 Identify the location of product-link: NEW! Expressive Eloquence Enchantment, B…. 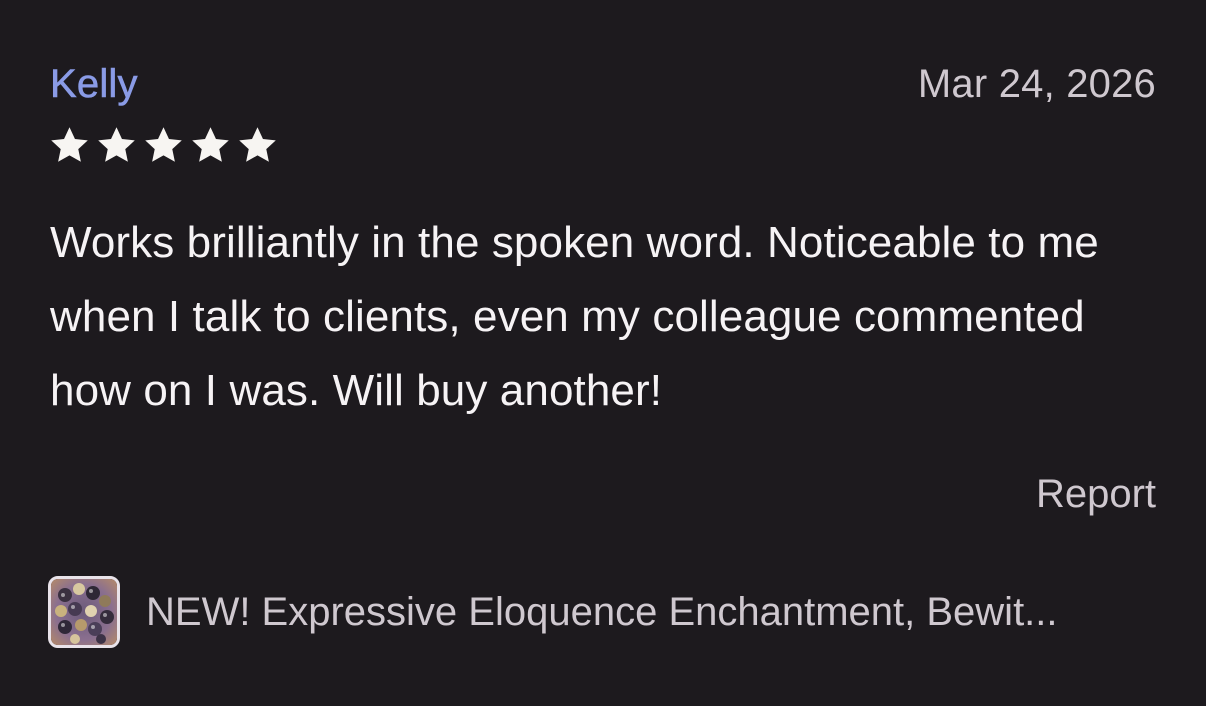
(603, 612).